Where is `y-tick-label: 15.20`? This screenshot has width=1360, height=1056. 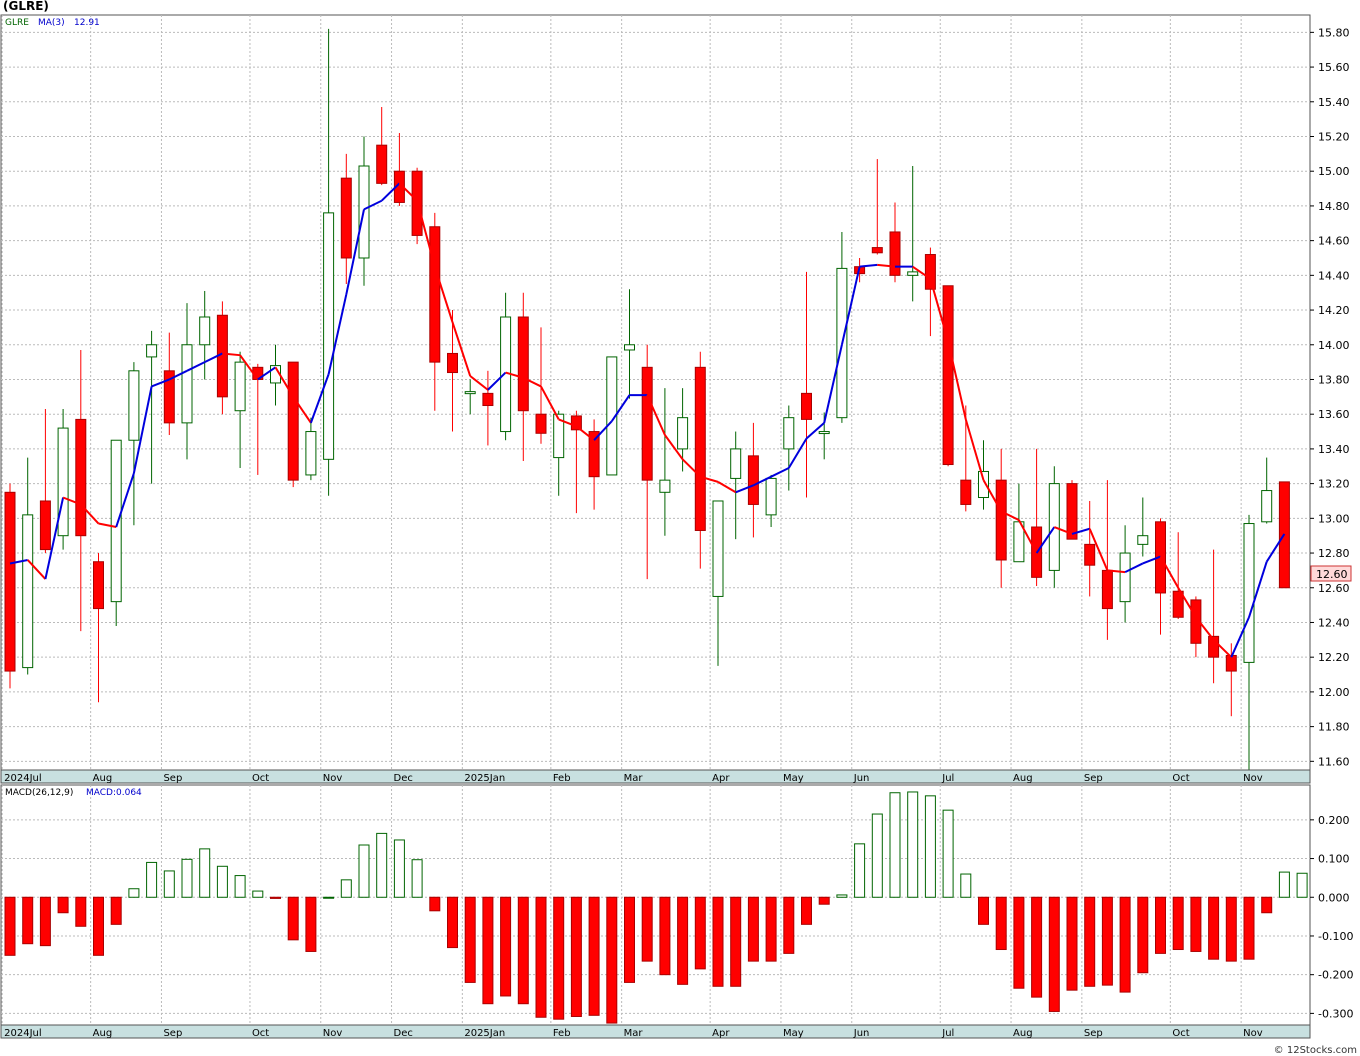
y-tick-label: 15.20 is located at coordinates (1334, 136).